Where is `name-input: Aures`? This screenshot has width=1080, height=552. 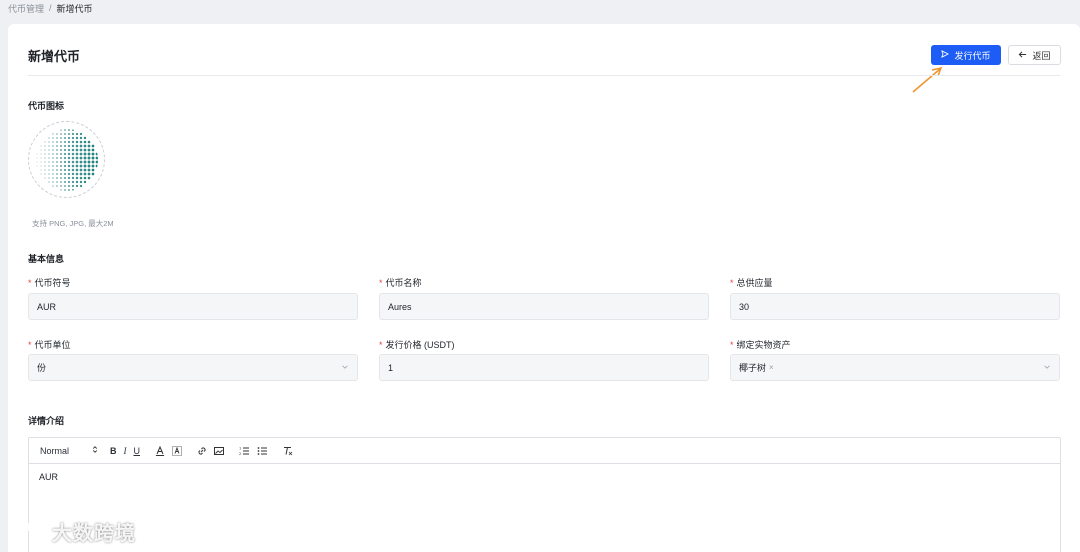
name-input: Aures is located at coordinates (544, 306).